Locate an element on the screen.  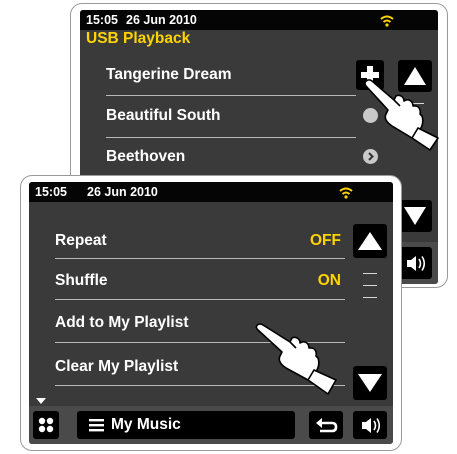
up-arrow-icon is located at coordinates (370, 241).